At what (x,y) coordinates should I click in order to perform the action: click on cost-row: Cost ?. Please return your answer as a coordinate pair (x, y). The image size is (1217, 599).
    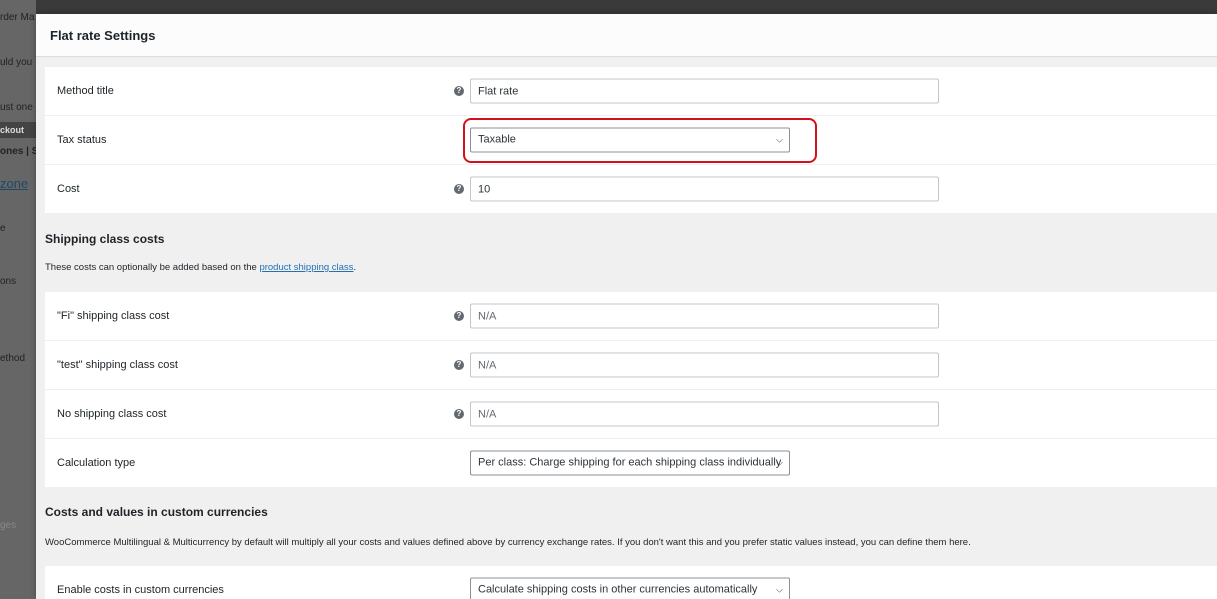
    Looking at the image, I should click on (631, 189).